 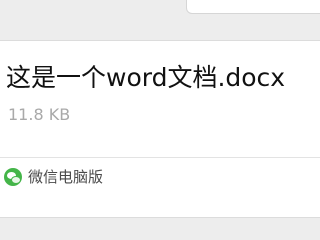 I want to click on file-size: 11.8 KB, so click(x=39, y=114).